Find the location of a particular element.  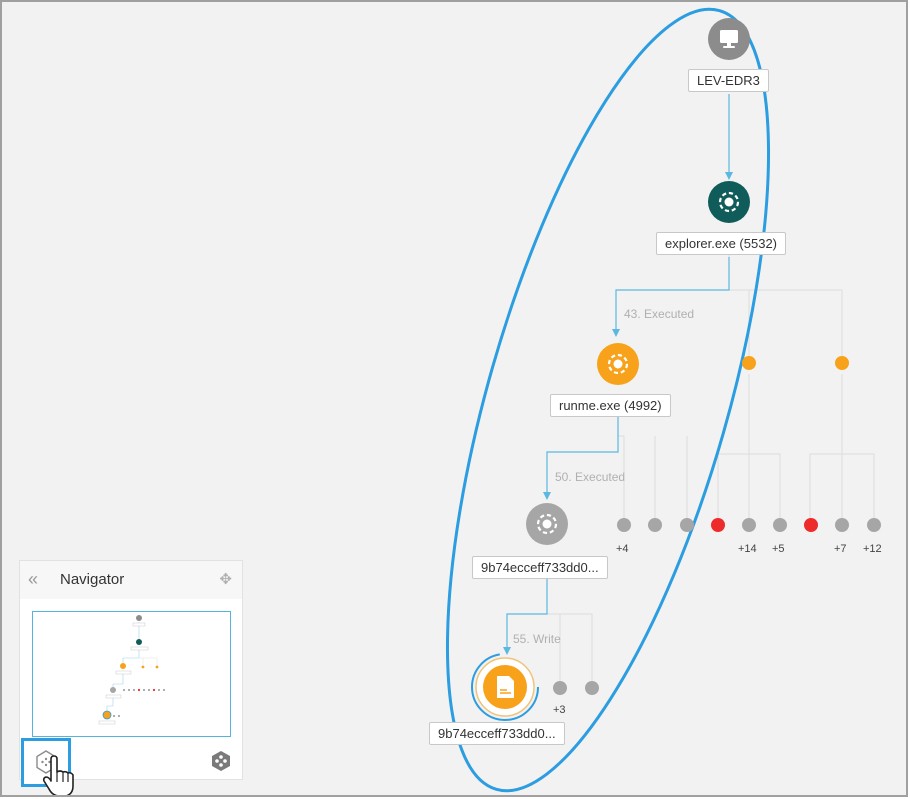

runme-node-label: runme.exe (4992) is located at coordinates (610, 405).